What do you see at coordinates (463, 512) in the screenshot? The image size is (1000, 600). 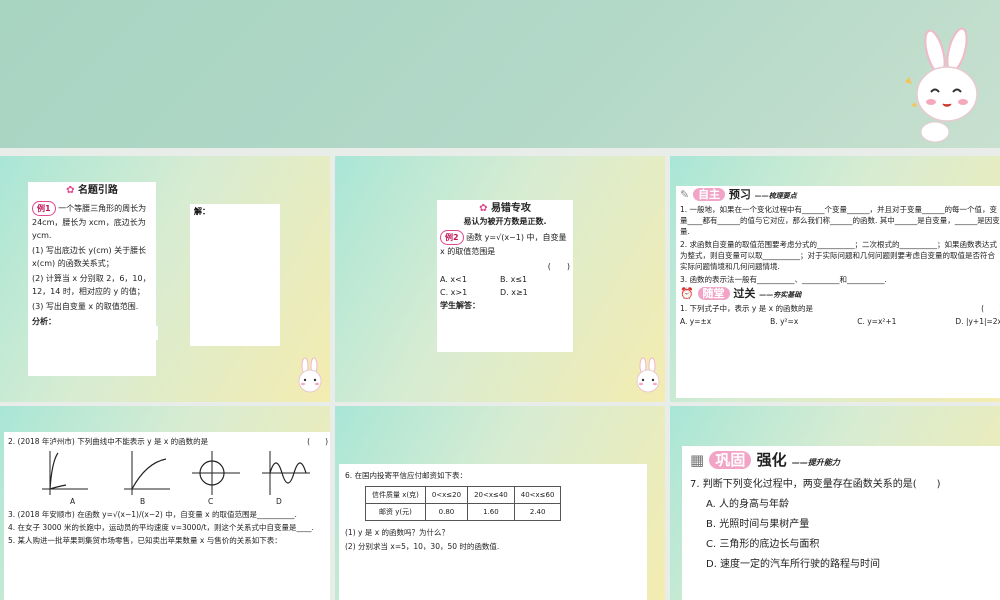 I see `table-row: 邮资 y(元) 0.80 1.60 2.40` at bounding box center [463, 512].